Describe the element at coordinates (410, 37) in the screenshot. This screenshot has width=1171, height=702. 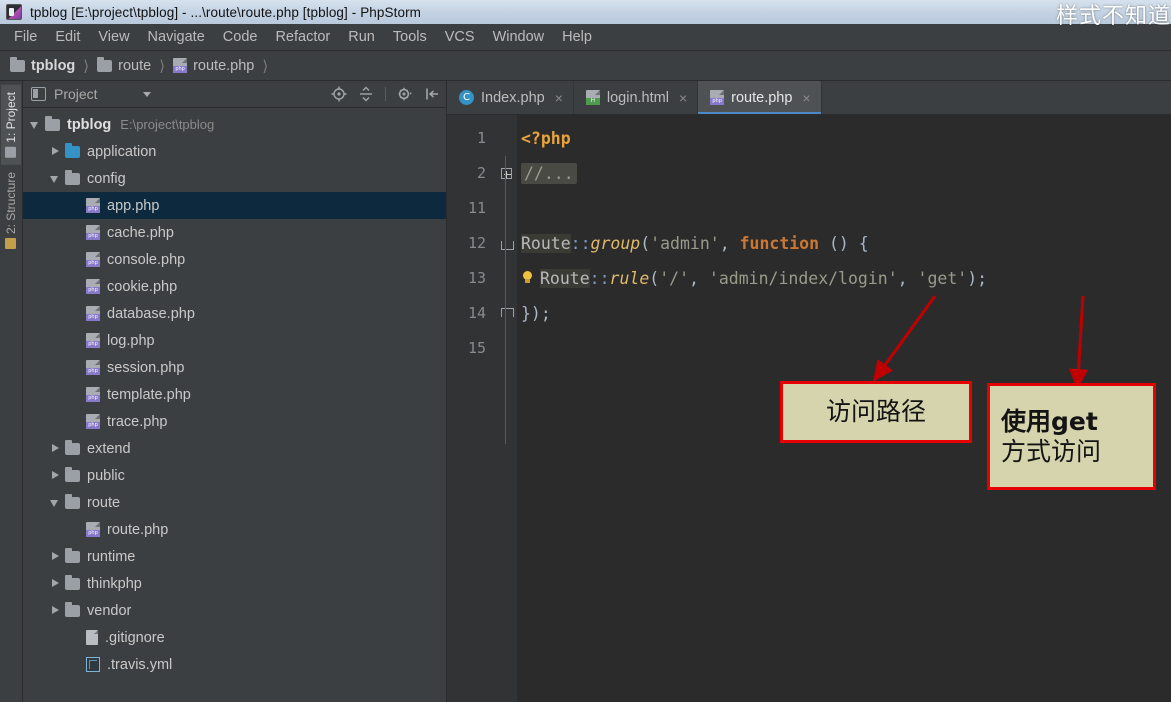
I see `menu-item-tools: Tools` at that location.